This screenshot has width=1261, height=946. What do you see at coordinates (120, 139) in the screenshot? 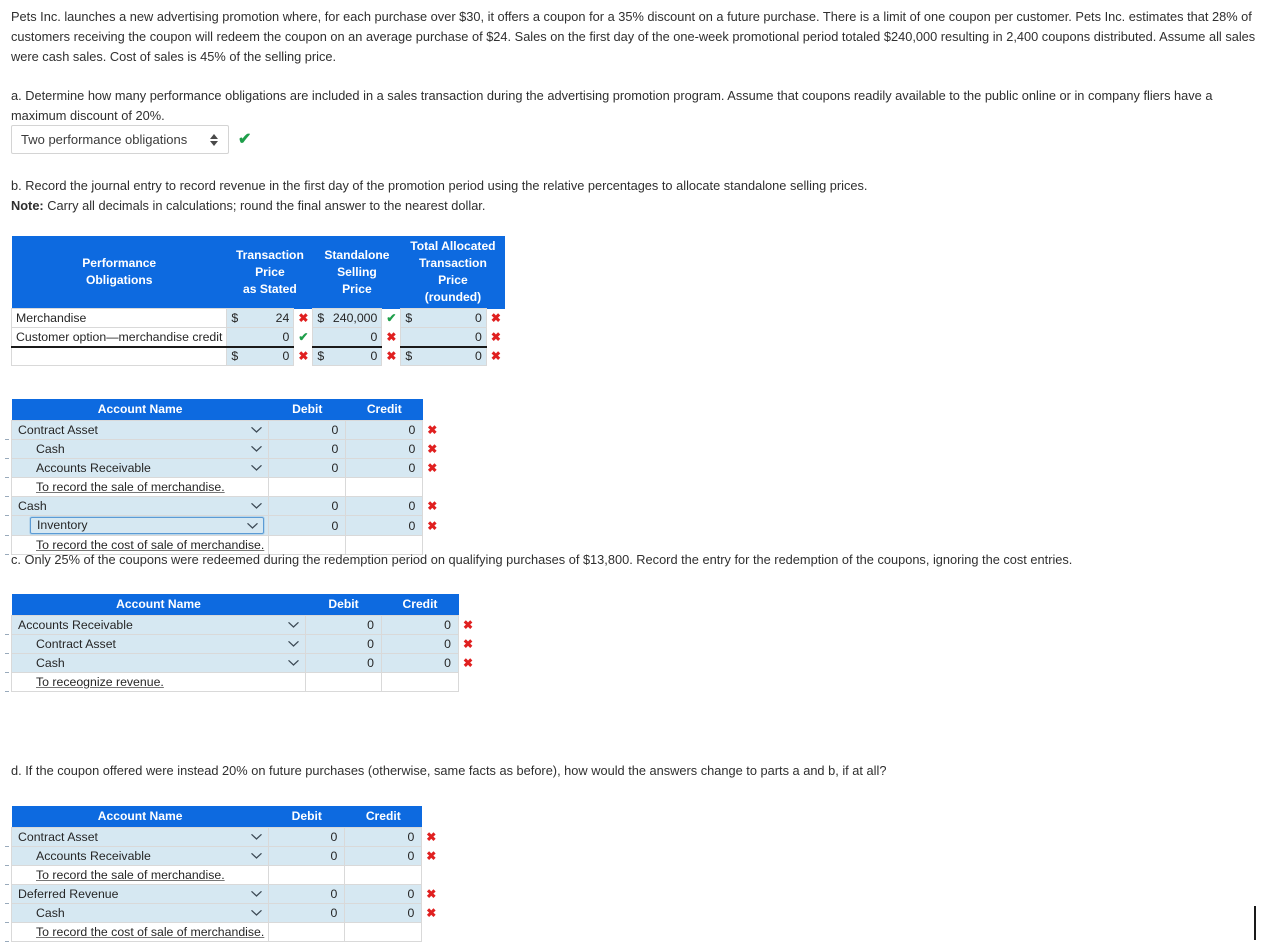
I see `performance-obligations-select: Two performance obligations` at bounding box center [120, 139].